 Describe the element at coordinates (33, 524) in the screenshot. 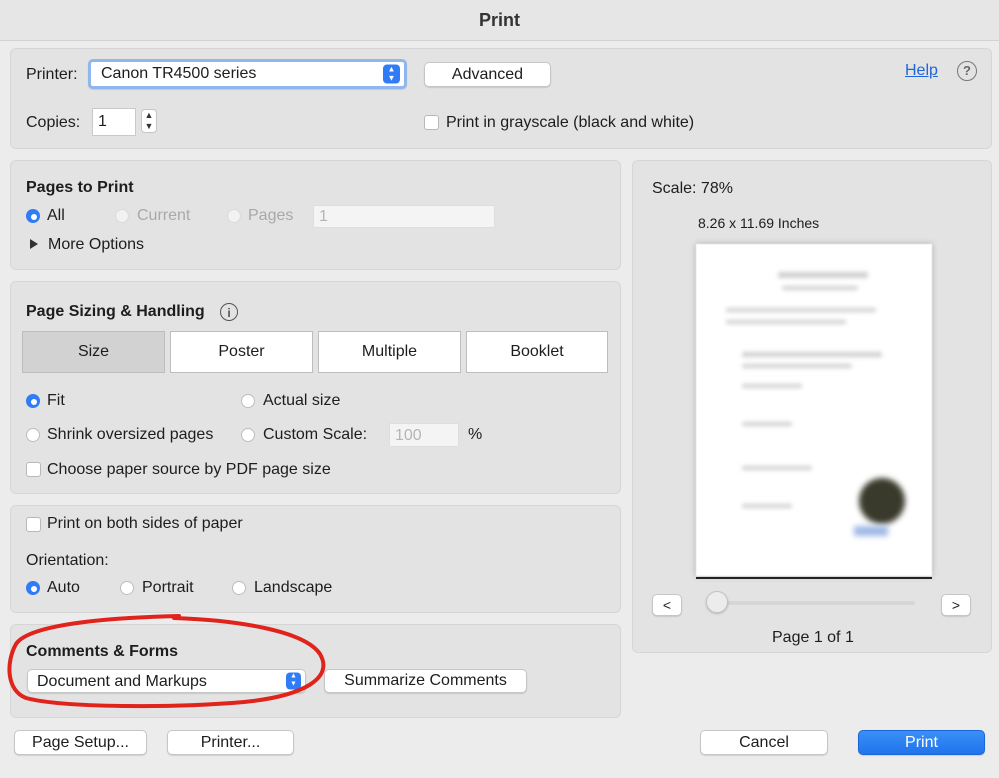

I see `both-sides-checkbox` at that location.